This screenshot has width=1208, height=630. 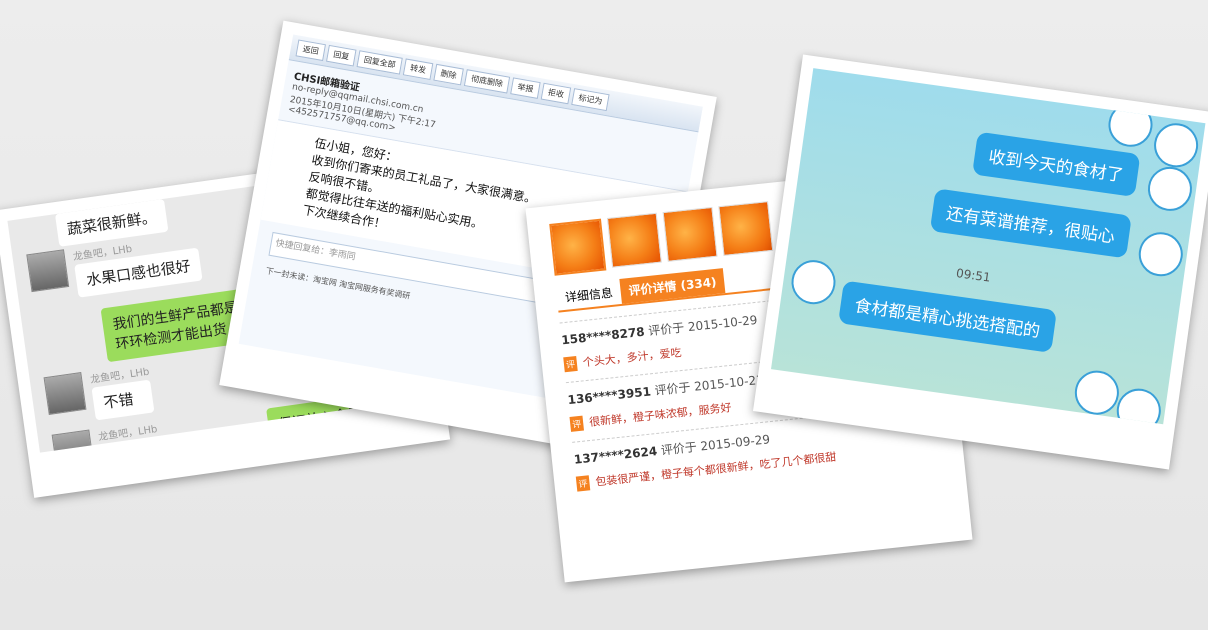 What do you see at coordinates (487, 81) in the screenshot?
I see `permanent-delete-button: 彻底删除` at bounding box center [487, 81].